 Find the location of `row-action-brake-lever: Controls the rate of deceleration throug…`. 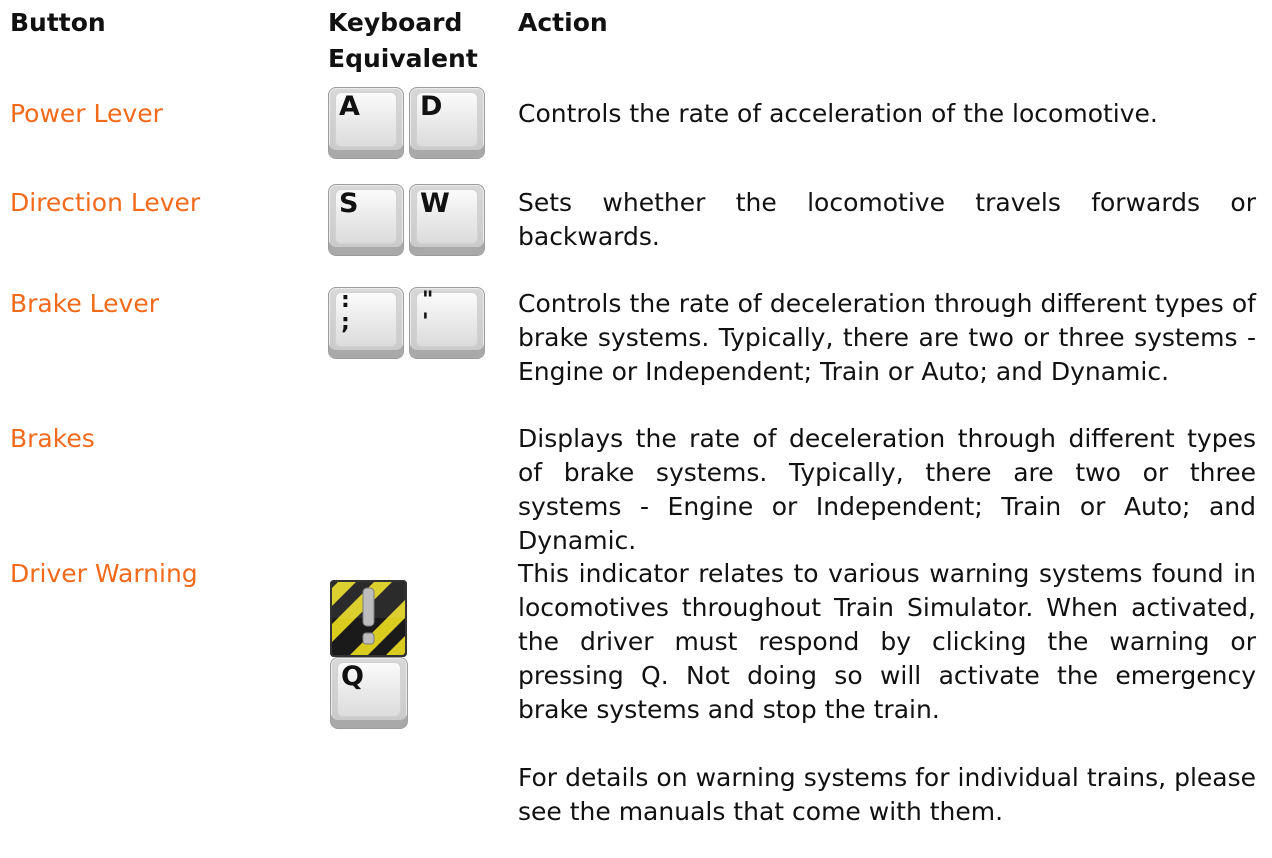

row-action-brake-lever: Controls the rate of deceleration throug… is located at coordinates (887, 337).